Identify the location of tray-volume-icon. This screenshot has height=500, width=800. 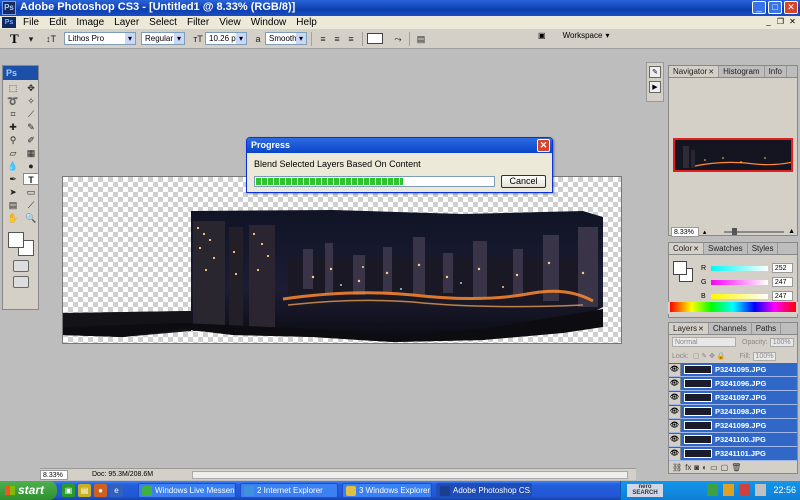
(760, 490).